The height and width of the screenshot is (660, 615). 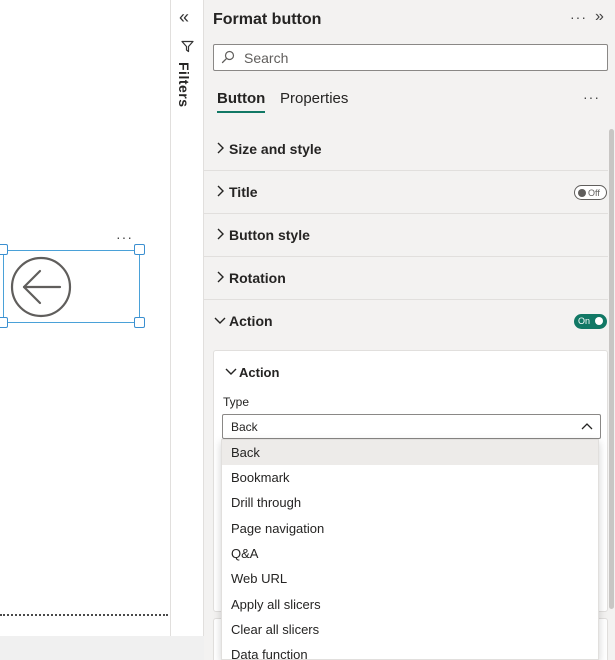 I want to click on visual-more-options: ···, so click(x=124, y=237).